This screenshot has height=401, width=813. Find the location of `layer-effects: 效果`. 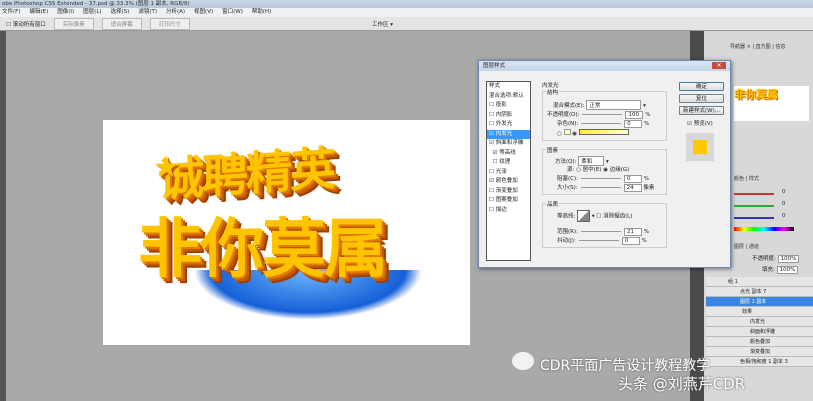

layer-effects: 效果 is located at coordinates (759, 312).